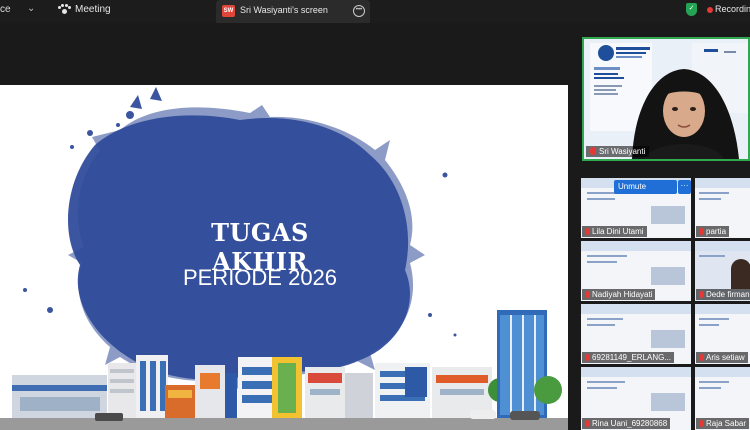  What do you see at coordinates (228, 11) in the screenshot?
I see `sharer-avatar-badge: SW` at bounding box center [228, 11].